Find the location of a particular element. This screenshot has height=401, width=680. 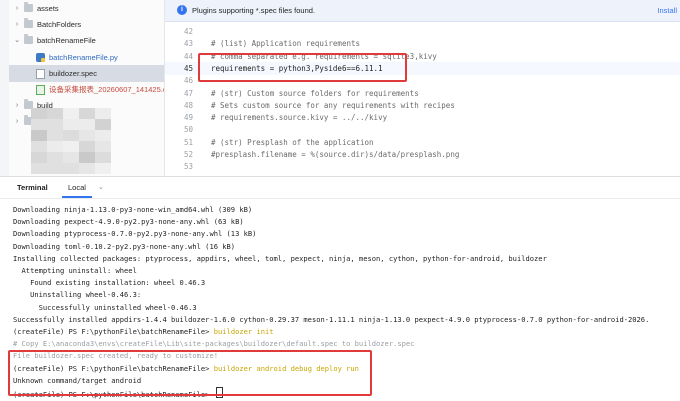

chevron-icon: ⌄ is located at coordinates (17, 40).